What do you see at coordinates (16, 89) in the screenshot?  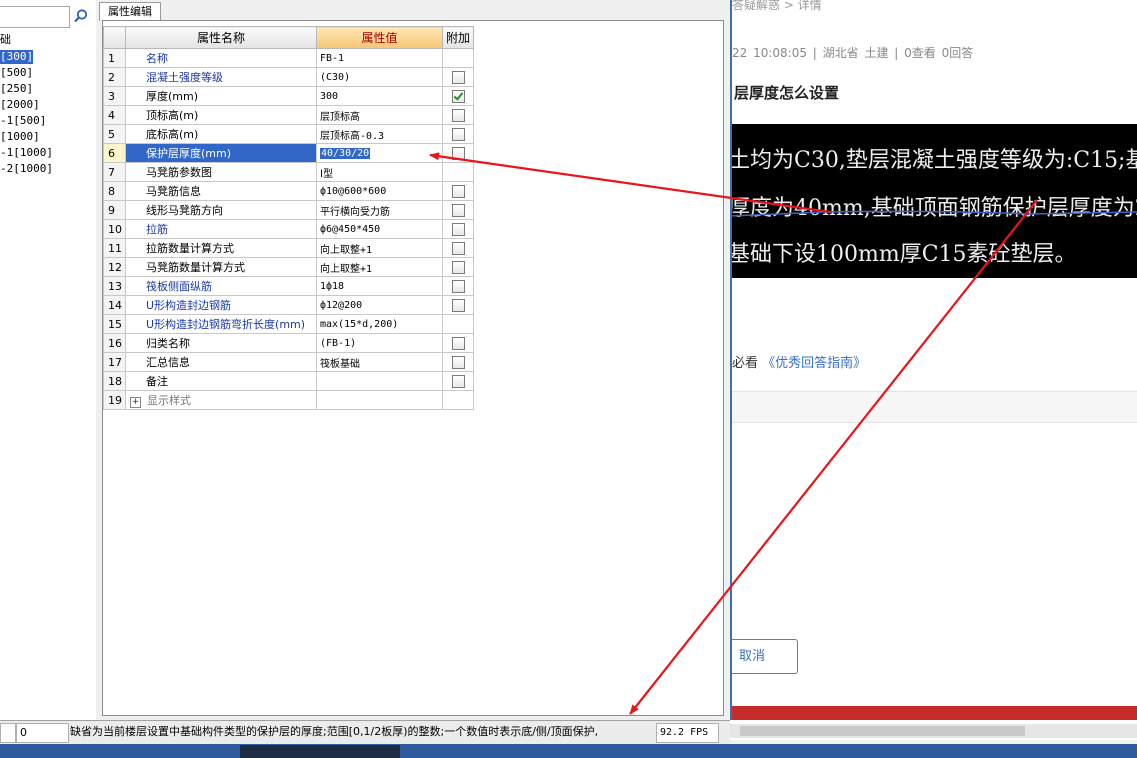 I see `tree-item: [250]` at bounding box center [16, 89].